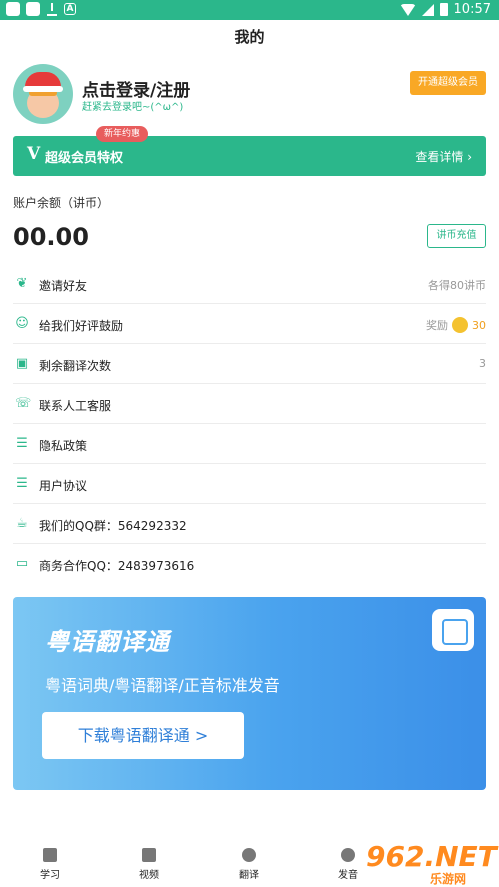 This screenshot has width=499, height=887. I want to click on tab-study: 学习, so click(50, 864).